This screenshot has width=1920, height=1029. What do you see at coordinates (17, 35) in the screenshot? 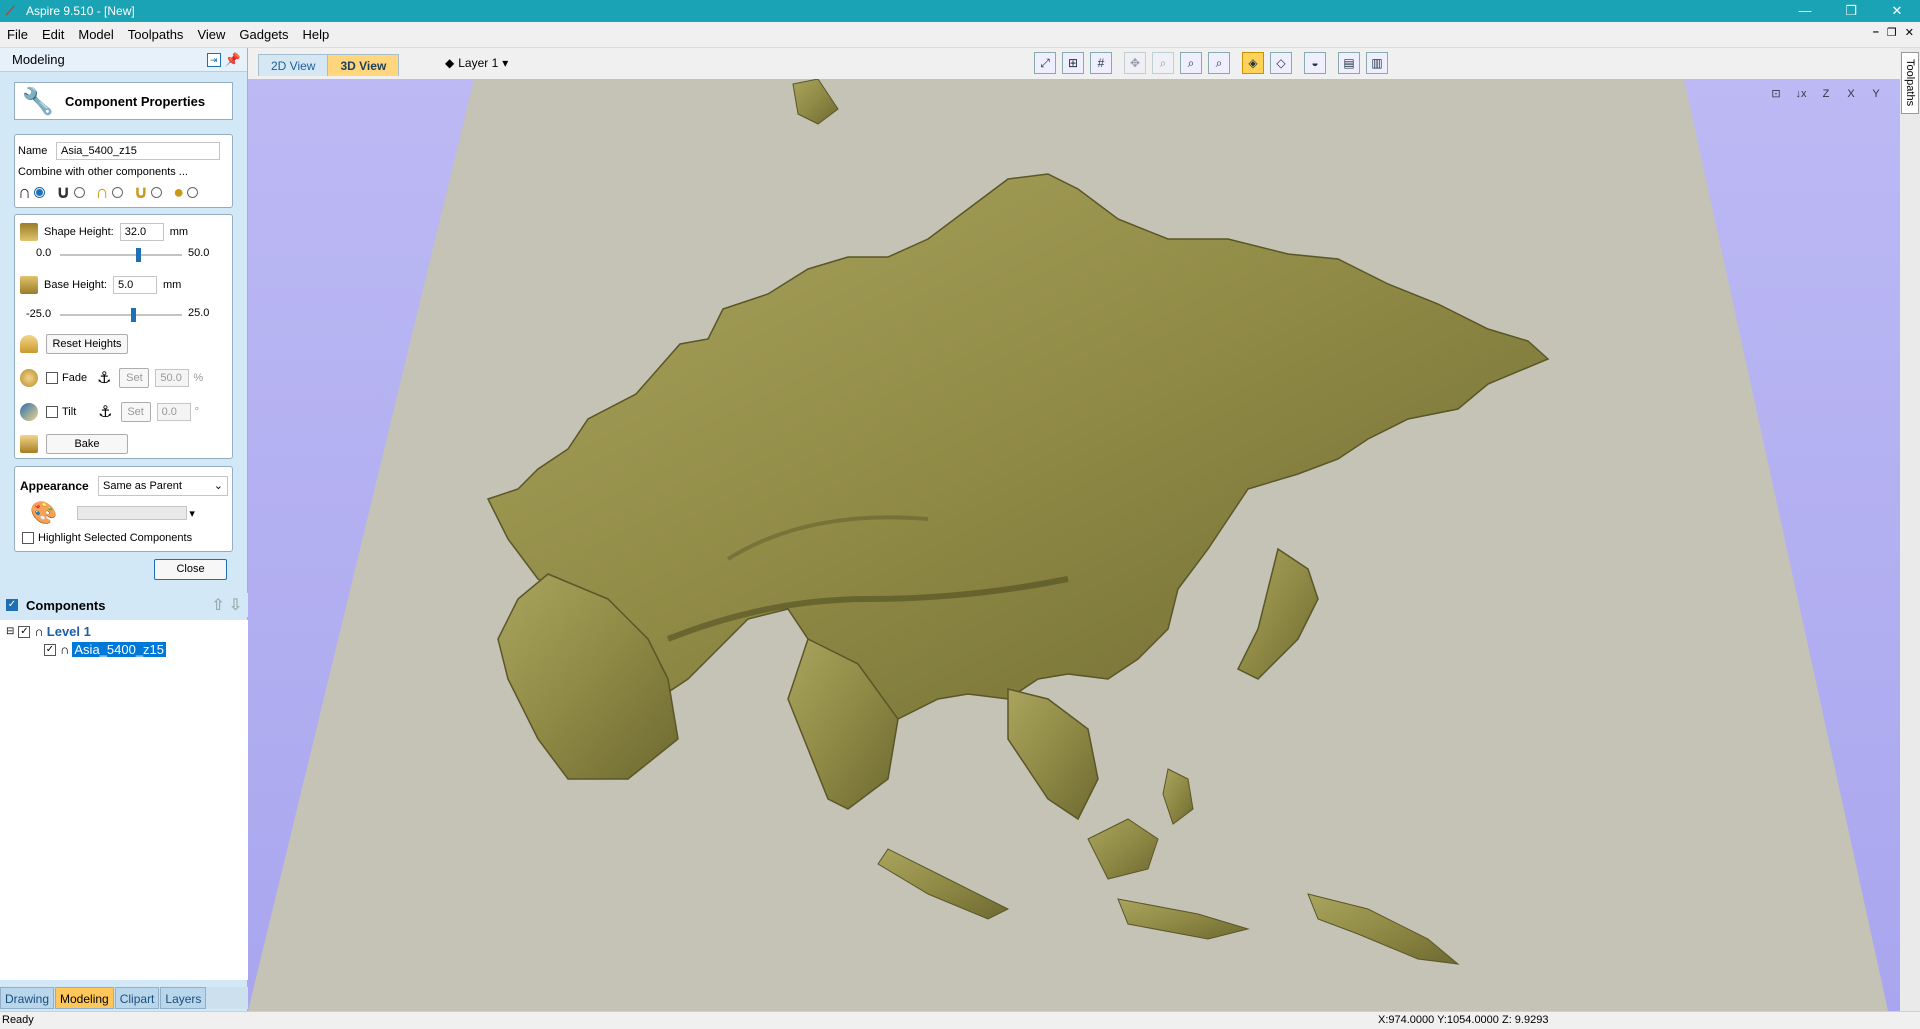
I see `menu-file: File` at bounding box center [17, 35].